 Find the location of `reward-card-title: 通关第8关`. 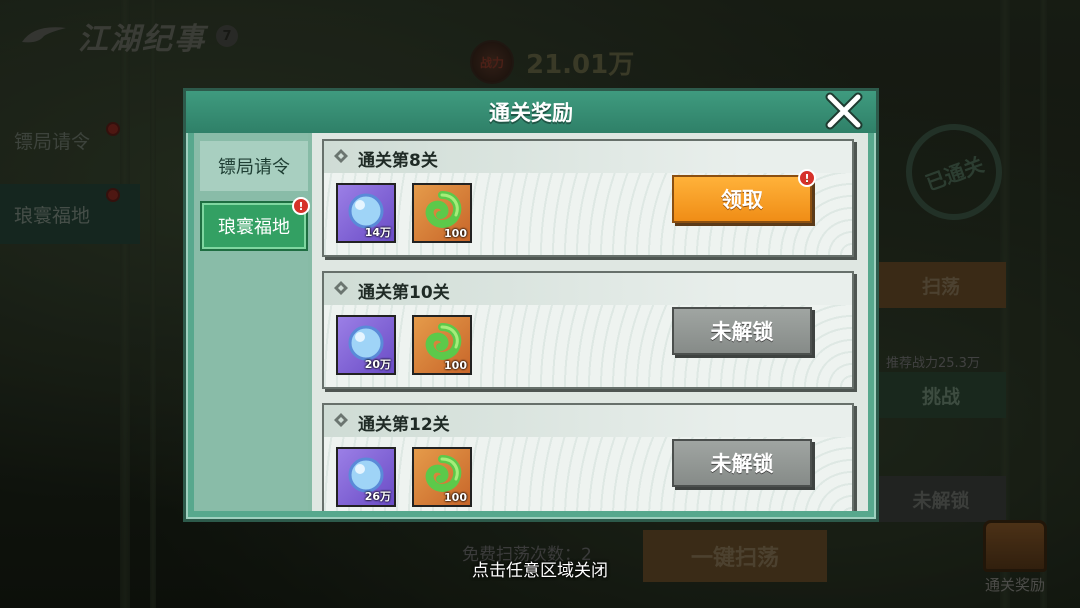

reward-card-title: 通关第8关 is located at coordinates (398, 161).